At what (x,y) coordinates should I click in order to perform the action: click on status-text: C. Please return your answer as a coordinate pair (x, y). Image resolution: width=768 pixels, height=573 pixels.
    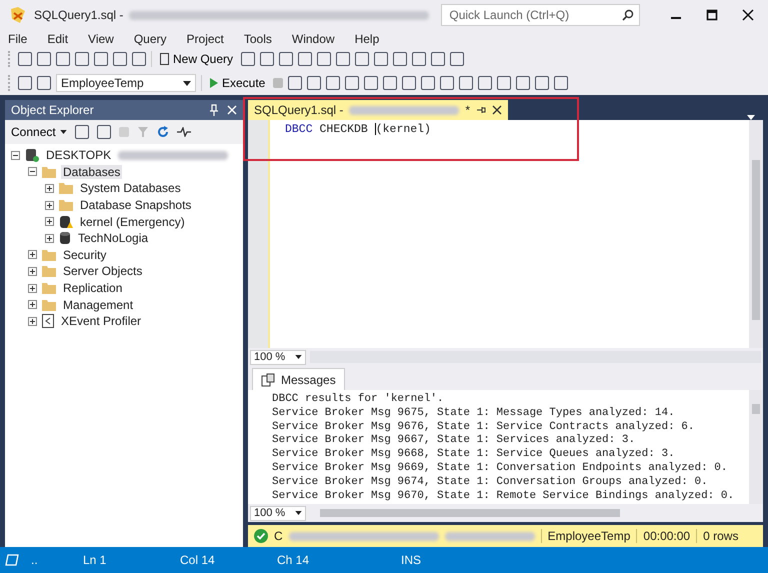
    Looking at the image, I should click on (278, 536).